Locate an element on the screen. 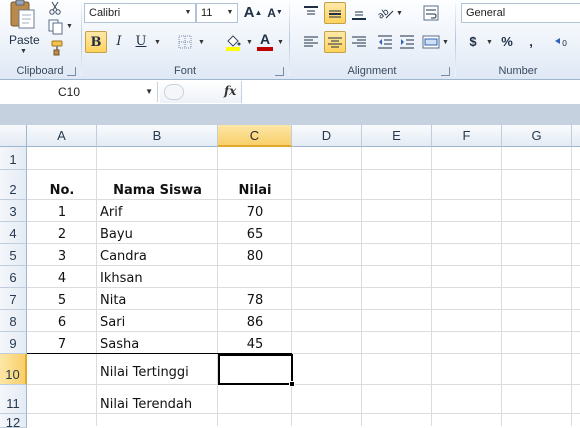 The height and width of the screenshot is (428, 580). clipboard-dialog-launcher is located at coordinates (71, 71).